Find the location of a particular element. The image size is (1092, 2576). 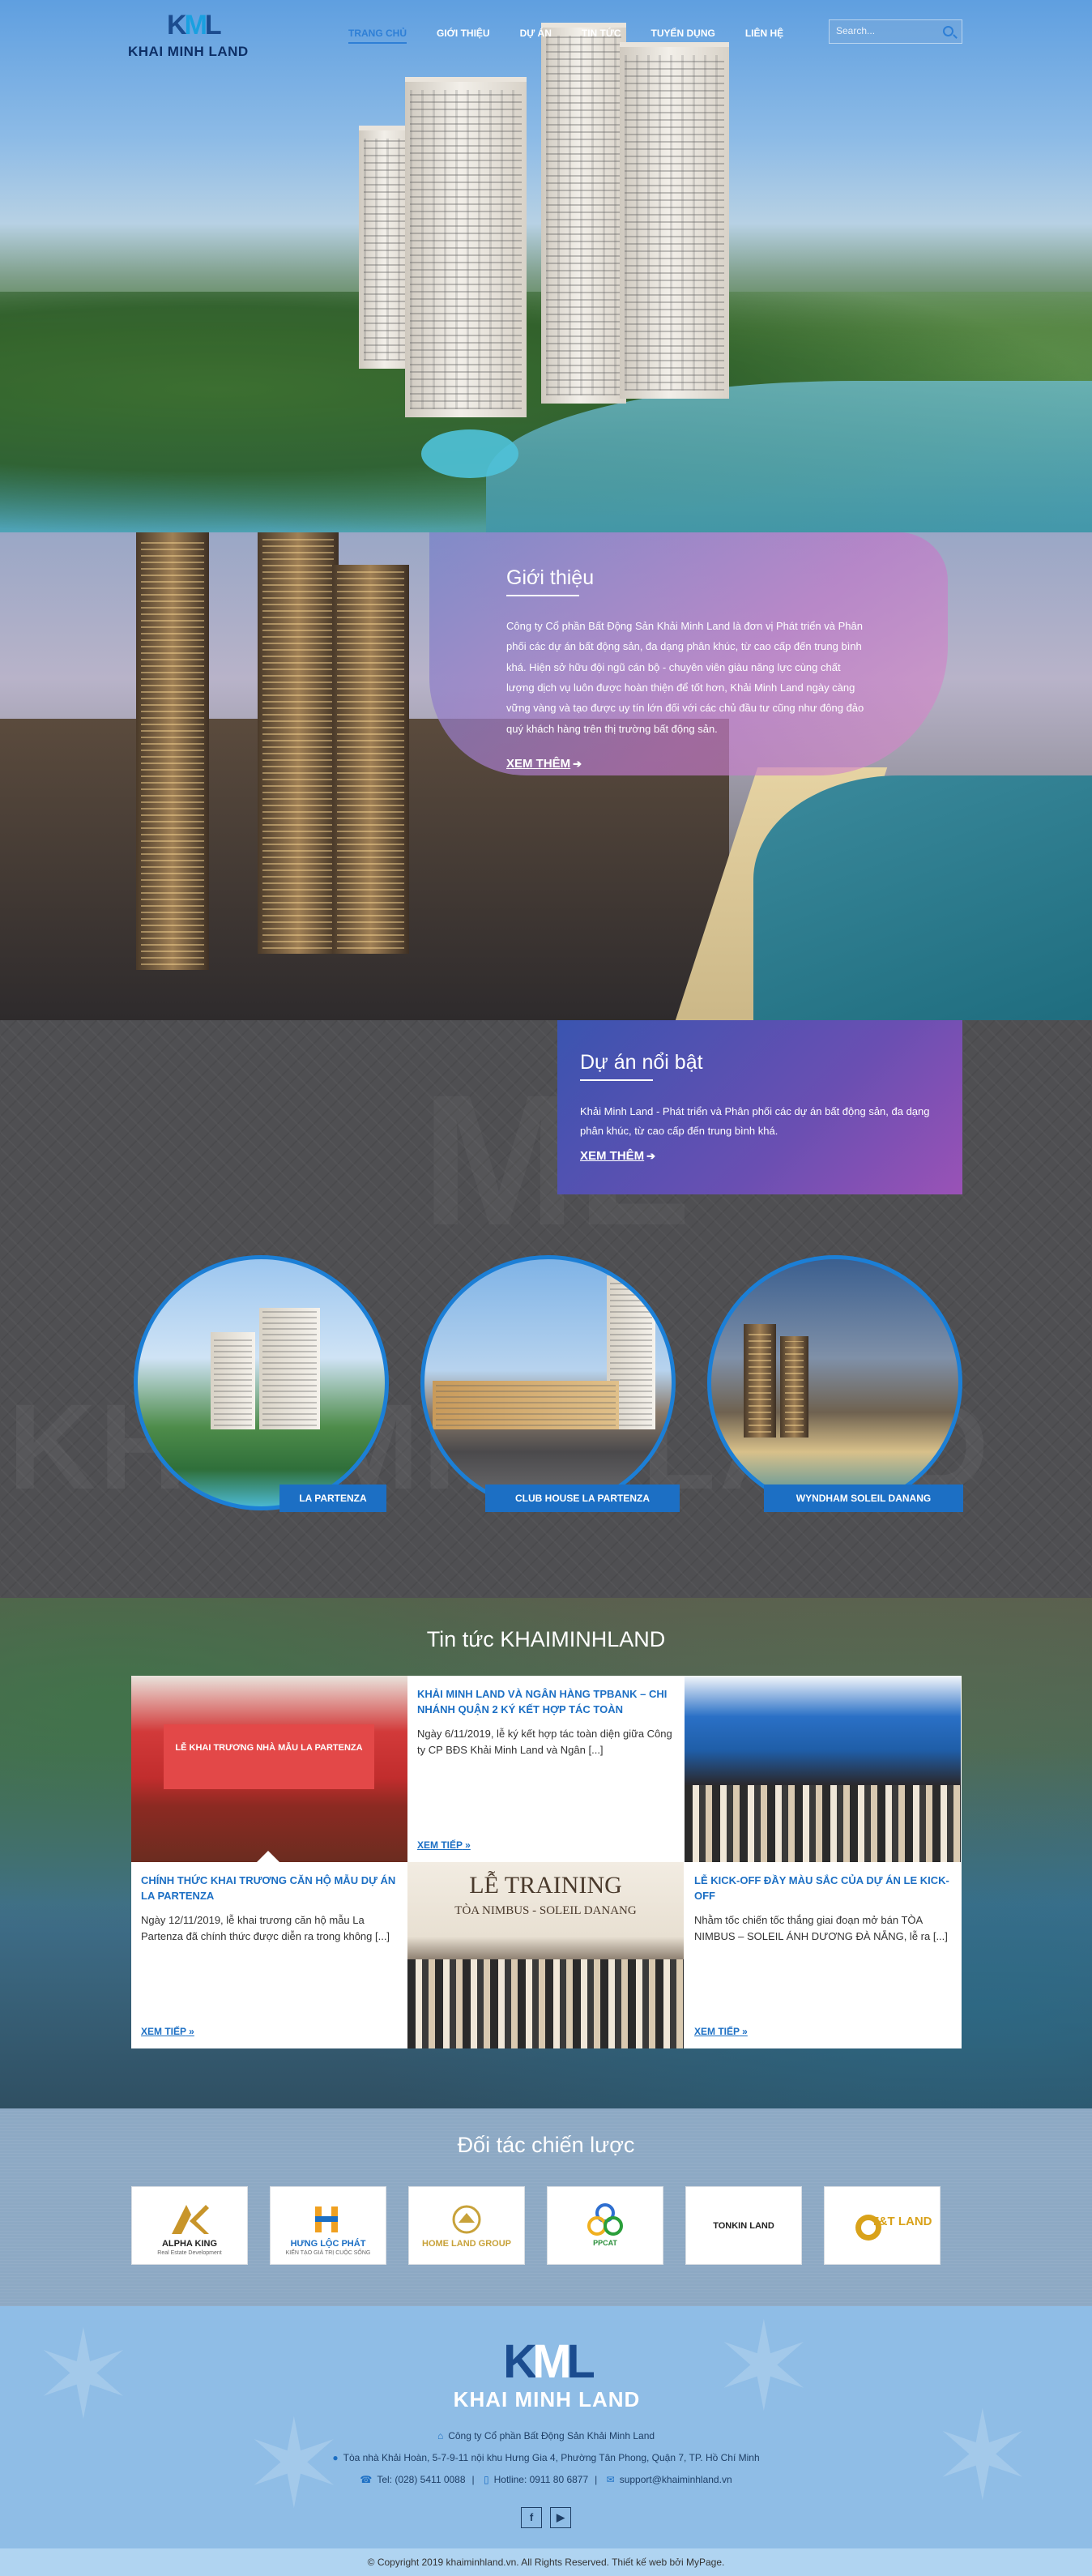

news-image-training-sub: TÒA NIMBUS - SOLEIL DANANG is located at coordinates (545, 1910).